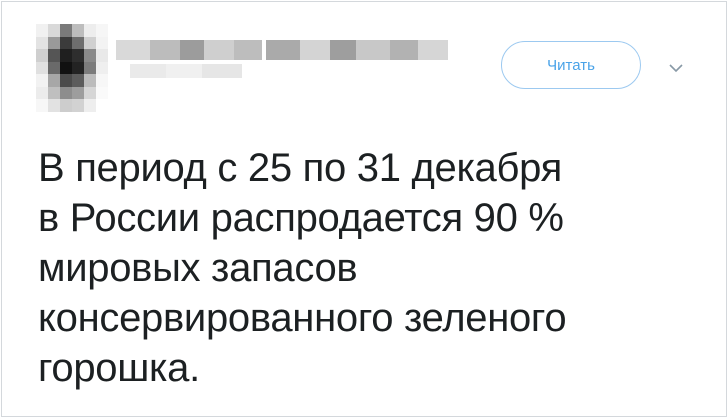 The width and height of the screenshot is (728, 418). I want to click on follow-button: Читать, so click(571, 65).